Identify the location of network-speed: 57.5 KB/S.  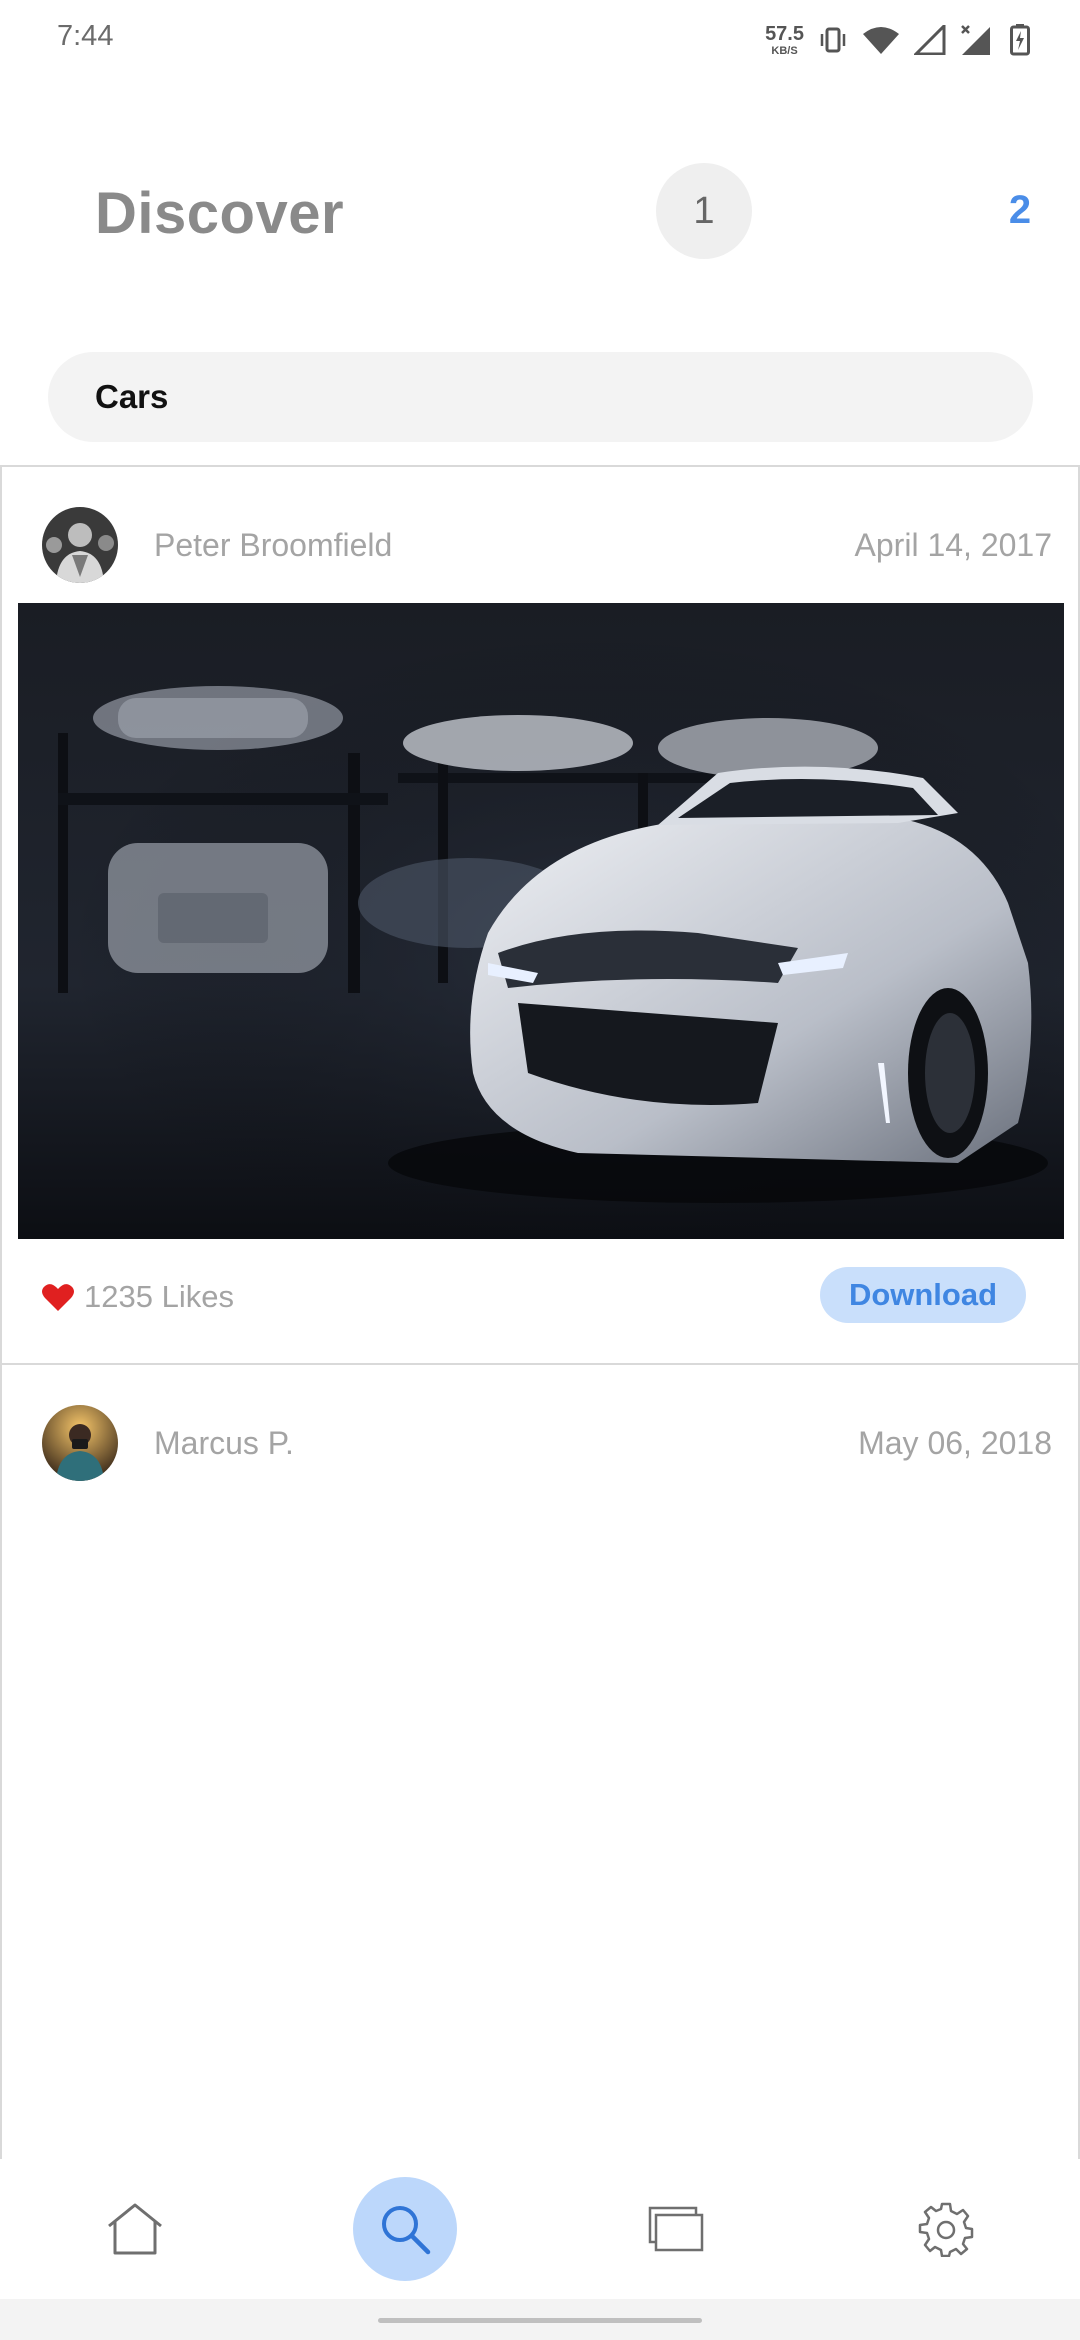
(784, 40).